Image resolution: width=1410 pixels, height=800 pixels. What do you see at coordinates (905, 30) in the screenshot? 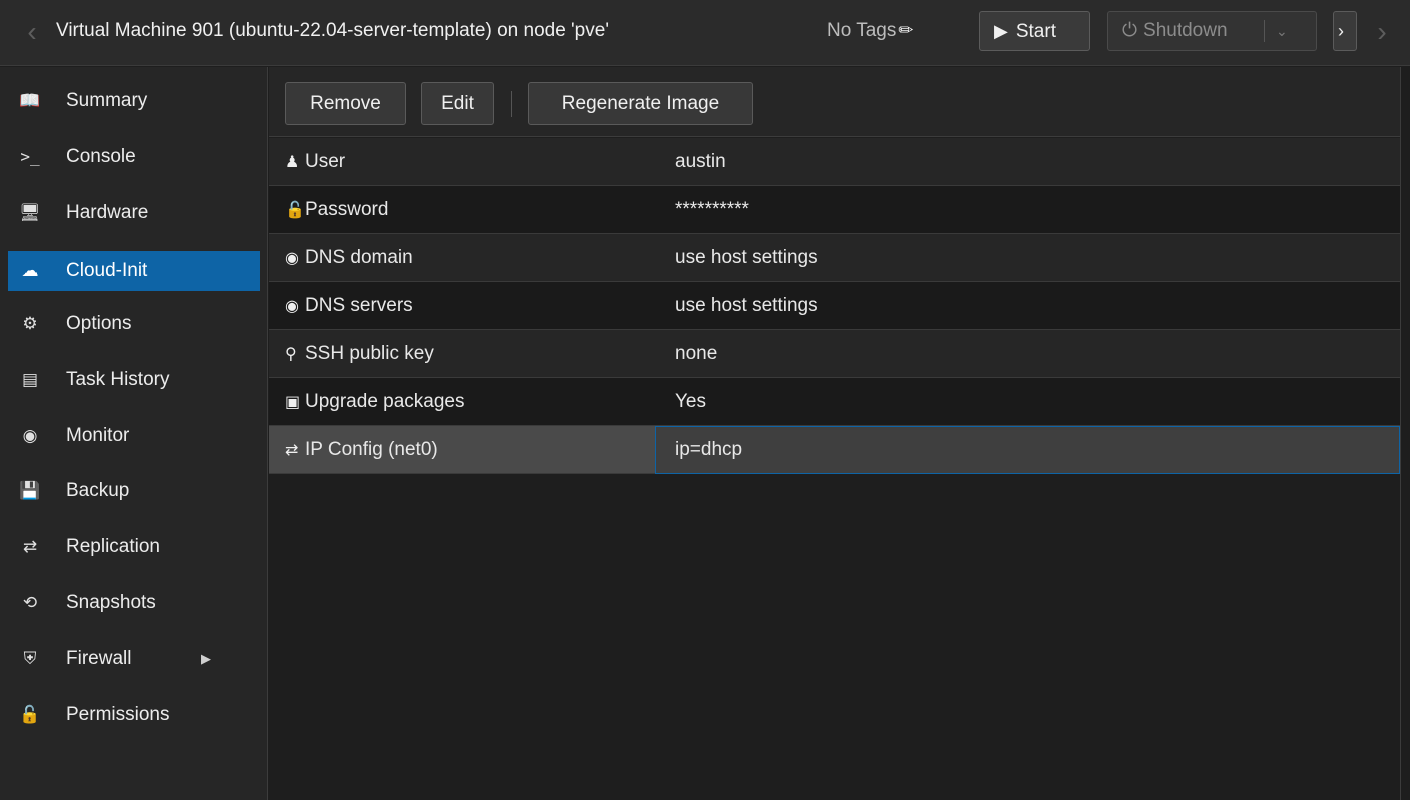
I see `pencil-icon: ✏` at bounding box center [905, 30].